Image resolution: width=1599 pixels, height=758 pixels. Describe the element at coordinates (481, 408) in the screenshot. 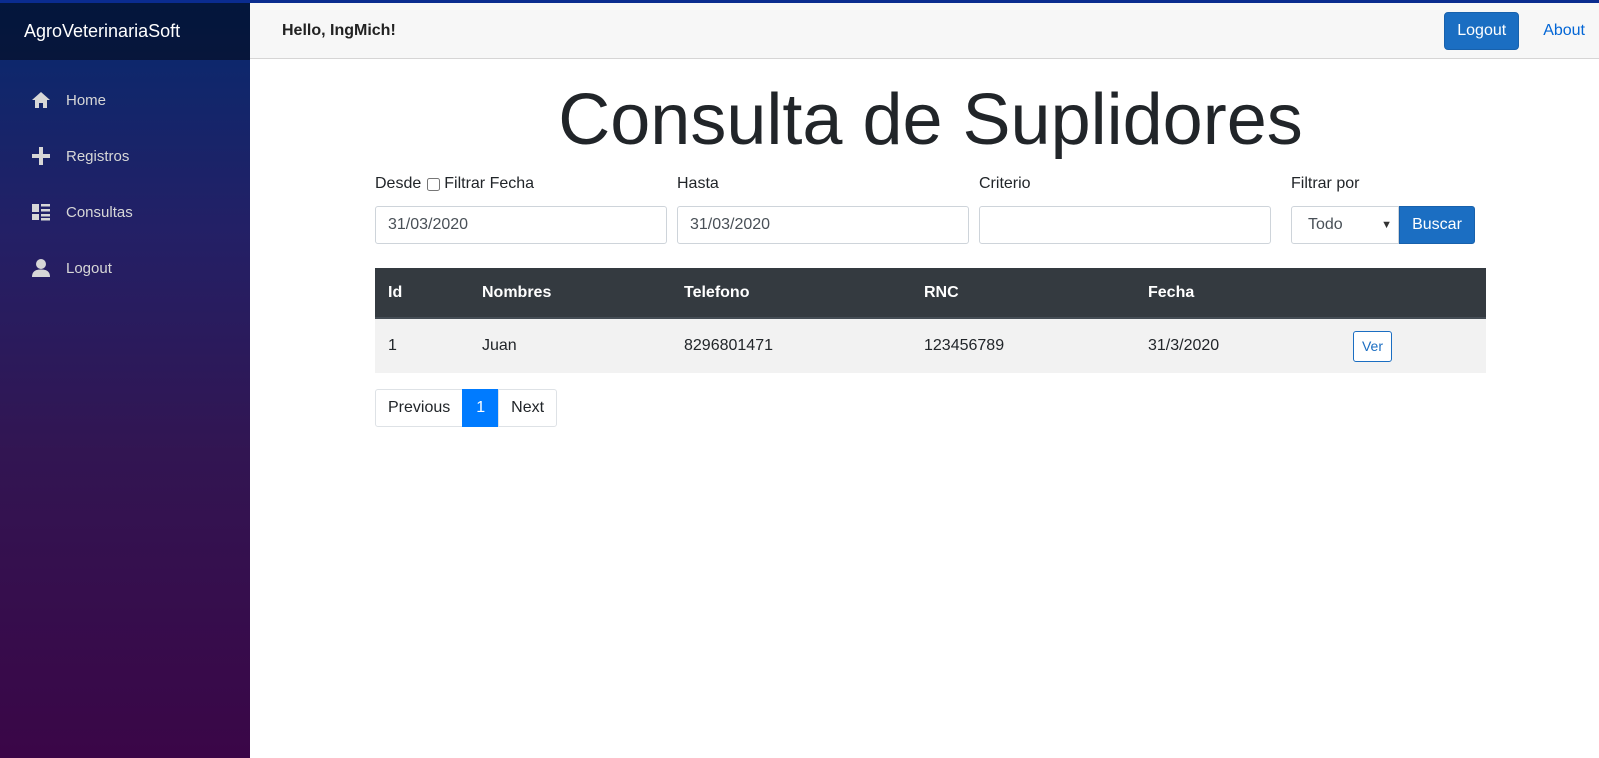

I see `pagination-page-1: 1` at that location.